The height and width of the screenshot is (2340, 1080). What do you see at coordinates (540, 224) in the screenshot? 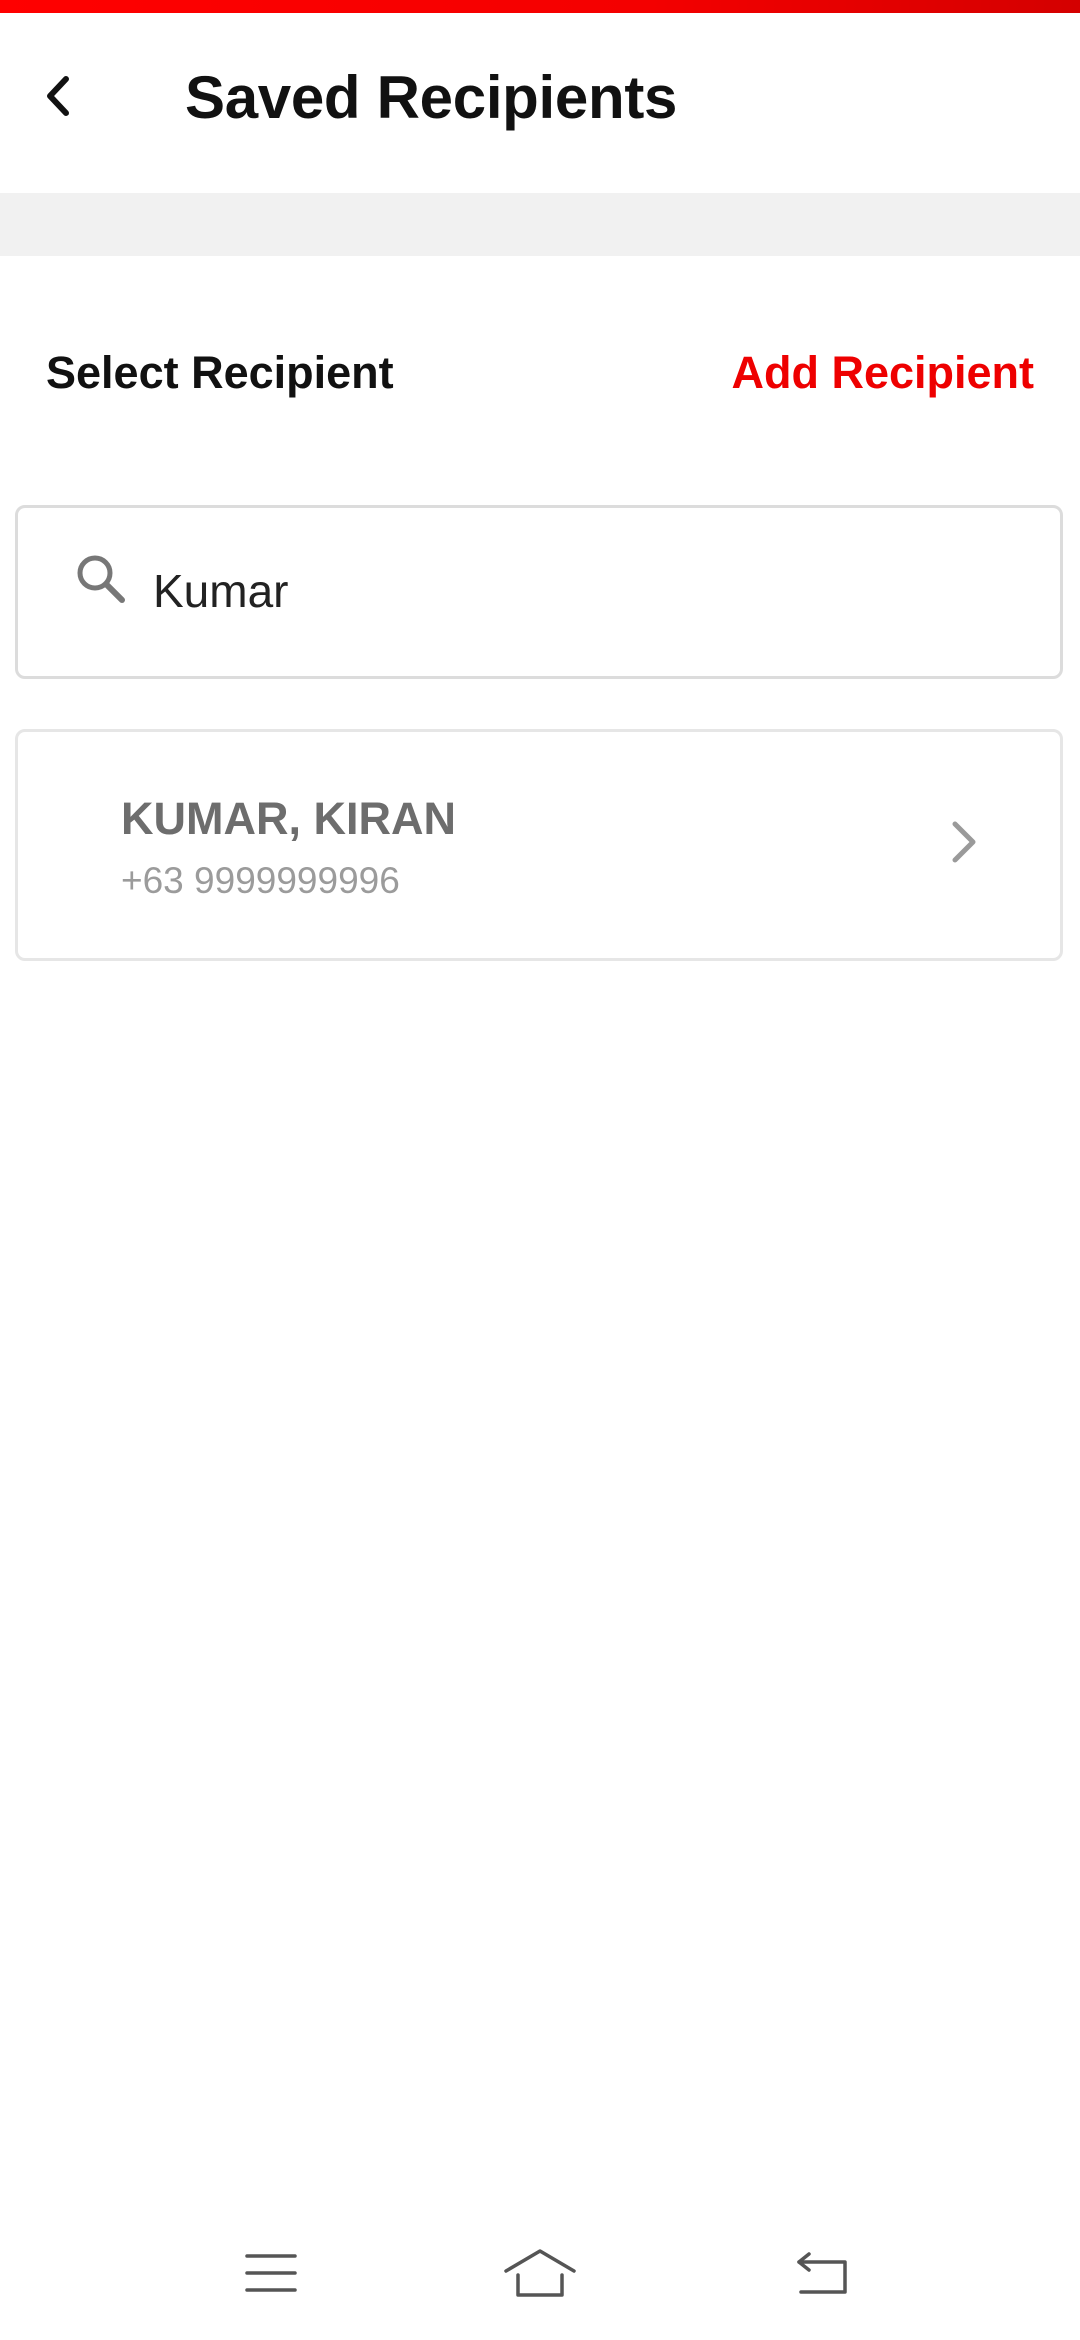
I see `divider-band` at bounding box center [540, 224].